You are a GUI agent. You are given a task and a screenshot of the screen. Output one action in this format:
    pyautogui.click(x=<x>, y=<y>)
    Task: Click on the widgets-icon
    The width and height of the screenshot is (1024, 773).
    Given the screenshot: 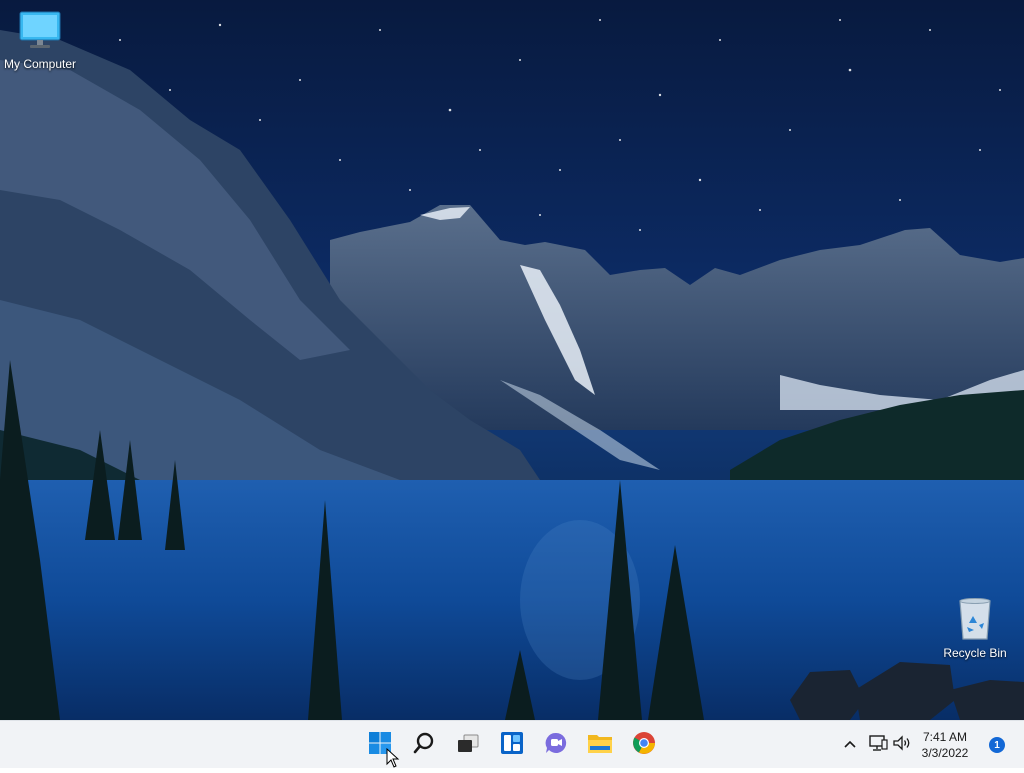 What is the action you would take?
    pyautogui.click(x=512, y=745)
    